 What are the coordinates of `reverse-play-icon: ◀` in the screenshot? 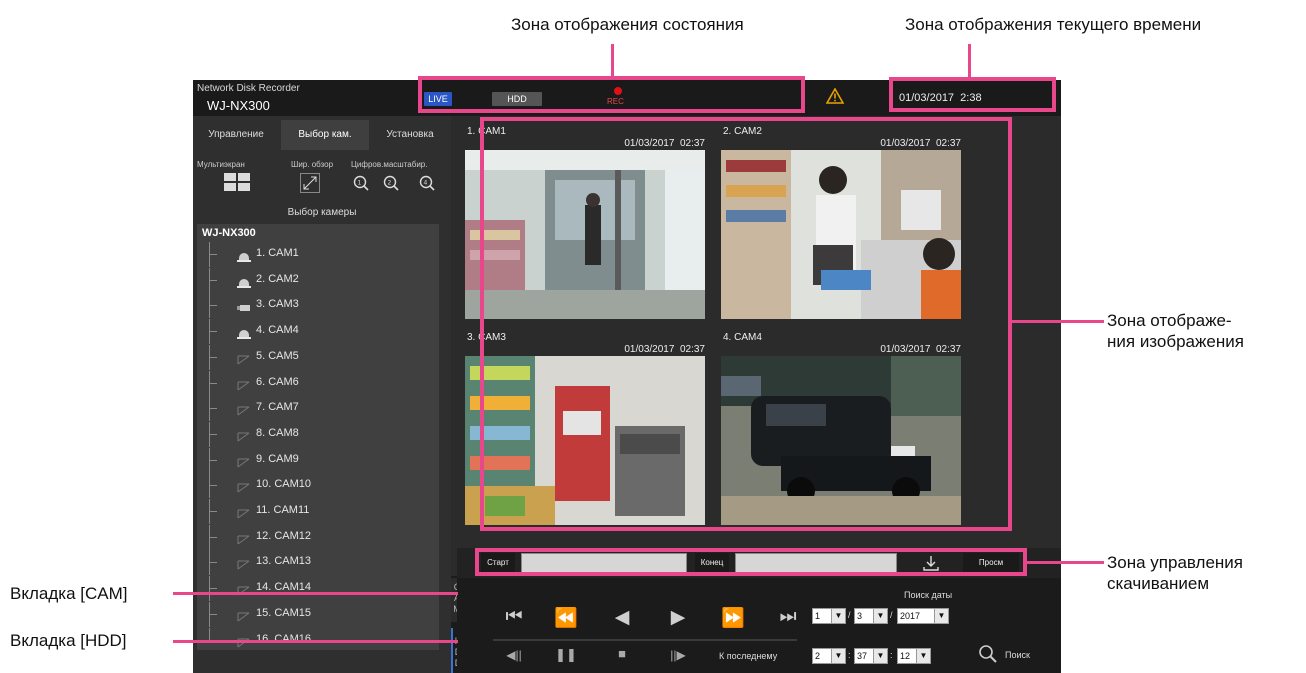 It's located at (622, 617).